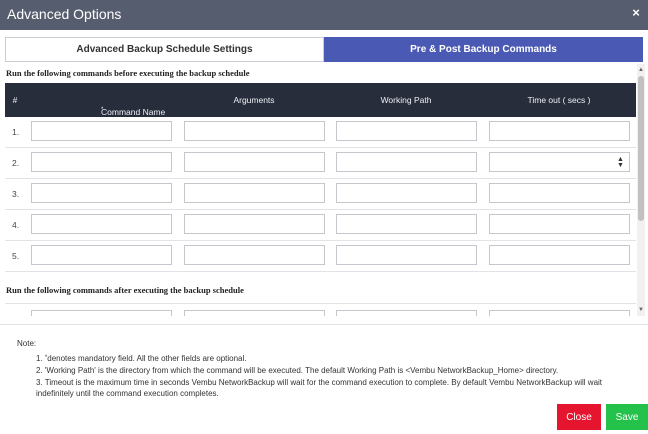  What do you see at coordinates (559, 100) in the screenshot?
I see `col-header-timeout: Time out ( secs )` at bounding box center [559, 100].